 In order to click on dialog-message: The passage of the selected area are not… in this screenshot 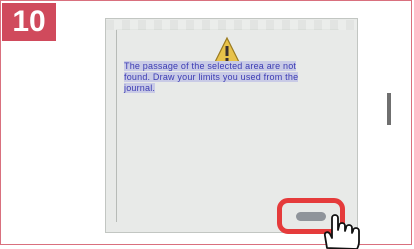, I will do `click(219, 77)`.